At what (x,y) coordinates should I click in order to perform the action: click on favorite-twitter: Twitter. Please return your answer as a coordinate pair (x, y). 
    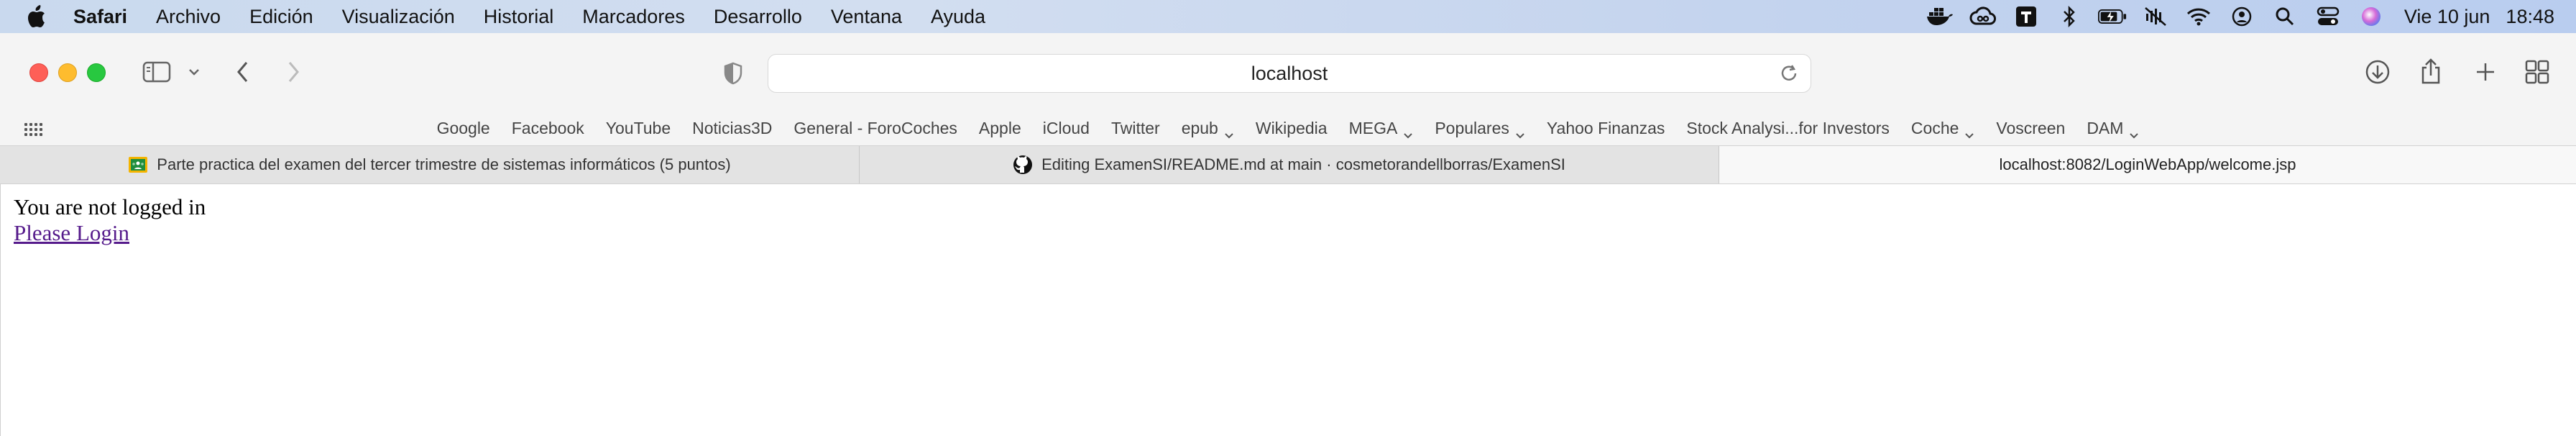
    Looking at the image, I should click on (1135, 128).